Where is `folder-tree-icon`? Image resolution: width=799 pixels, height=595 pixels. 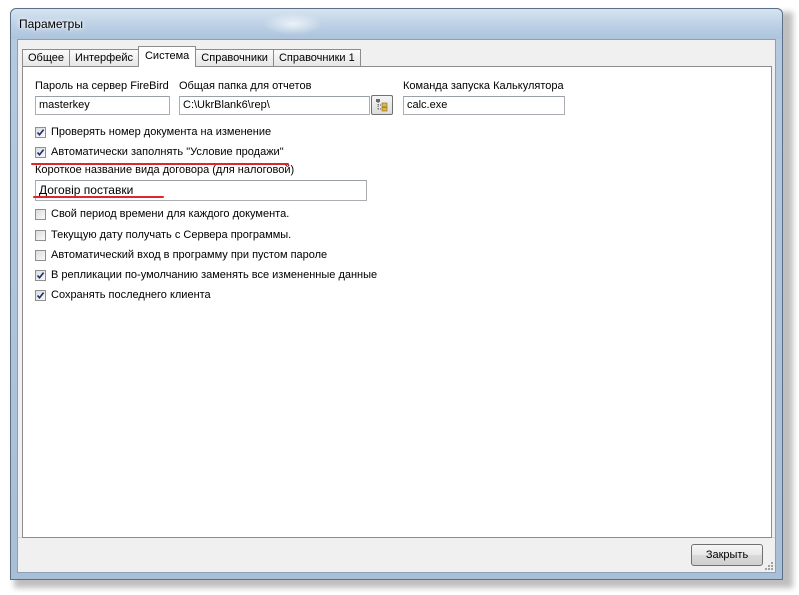 folder-tree-icon is located at coordinates (382, 105).